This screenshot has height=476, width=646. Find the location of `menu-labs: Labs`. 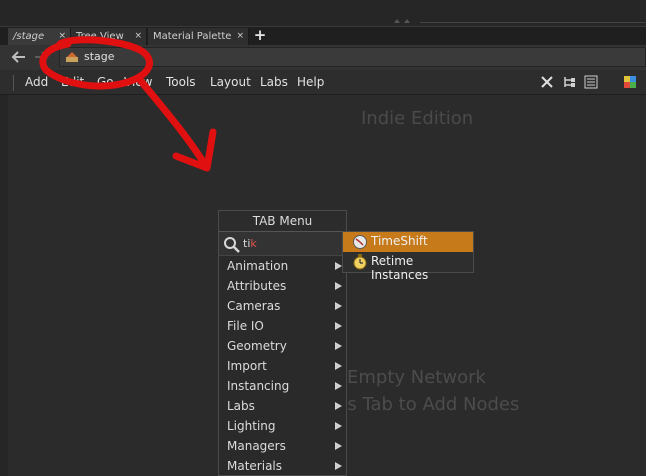

menu-labs: Labs is located at coordinates (274, 82).